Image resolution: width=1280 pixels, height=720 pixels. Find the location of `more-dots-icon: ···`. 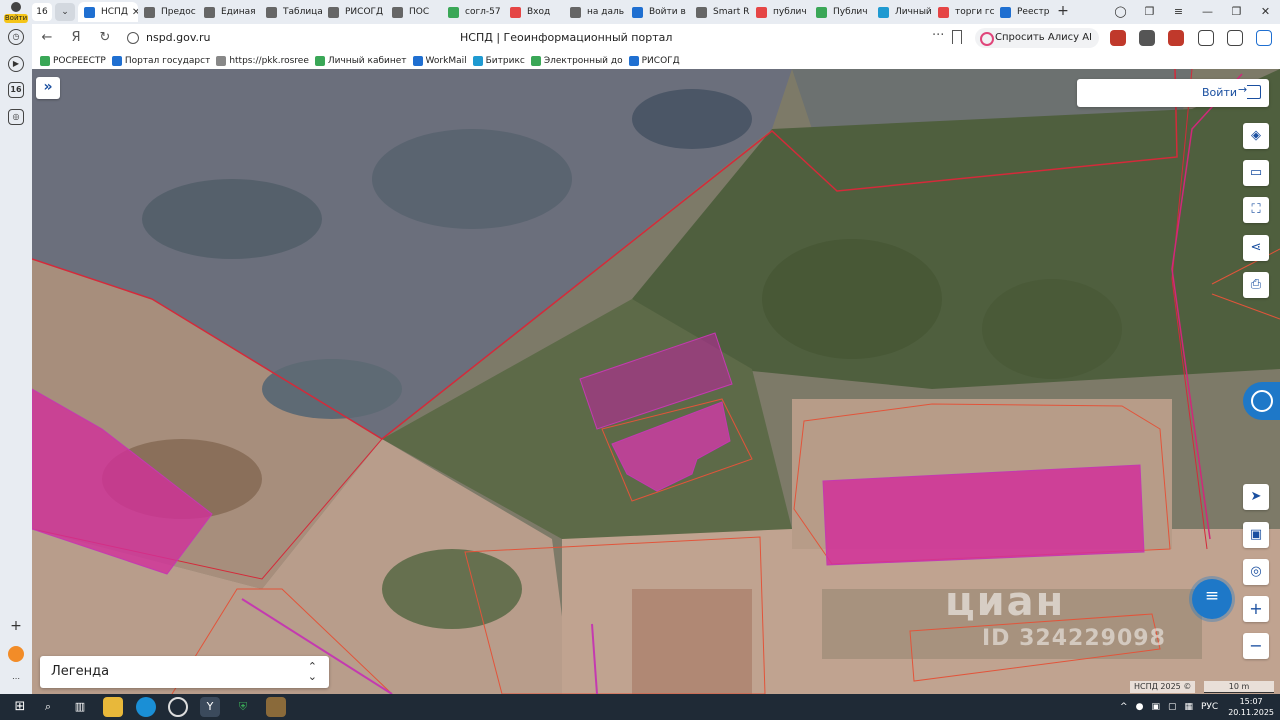

more-dots-icon: ··· is located at coordinates (938, 35).